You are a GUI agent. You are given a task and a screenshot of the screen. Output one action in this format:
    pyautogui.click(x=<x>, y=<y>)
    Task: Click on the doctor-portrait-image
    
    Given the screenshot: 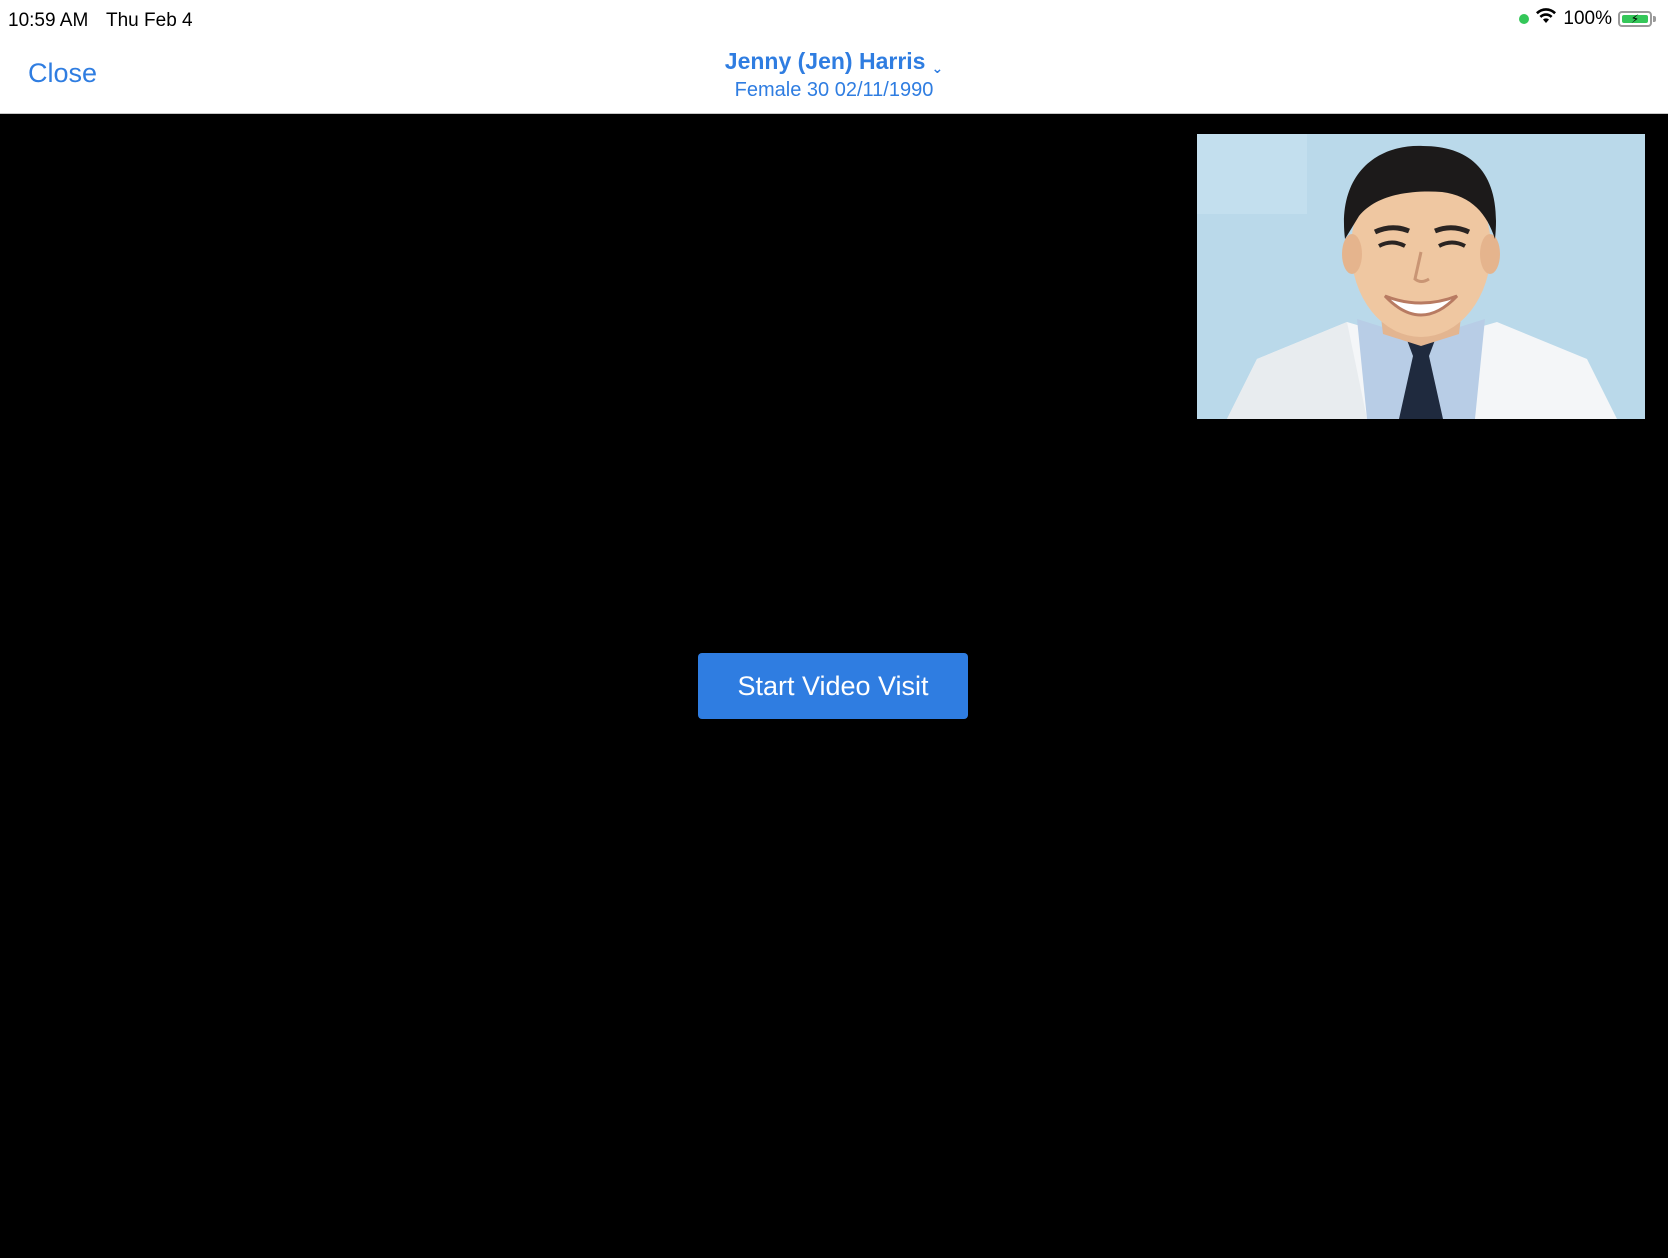 What is the action you would take?
    pyautogui.click(x=1421, y=276)
    